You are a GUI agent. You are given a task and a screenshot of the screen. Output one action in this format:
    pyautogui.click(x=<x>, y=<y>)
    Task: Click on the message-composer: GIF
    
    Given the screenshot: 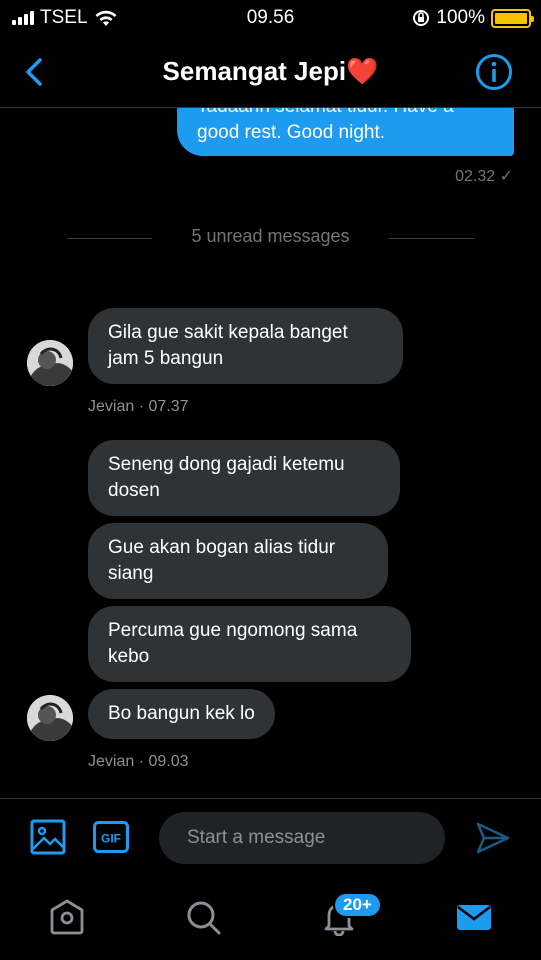 What is the action you would take?
    pyautogui.click(x=270, y=838)
    